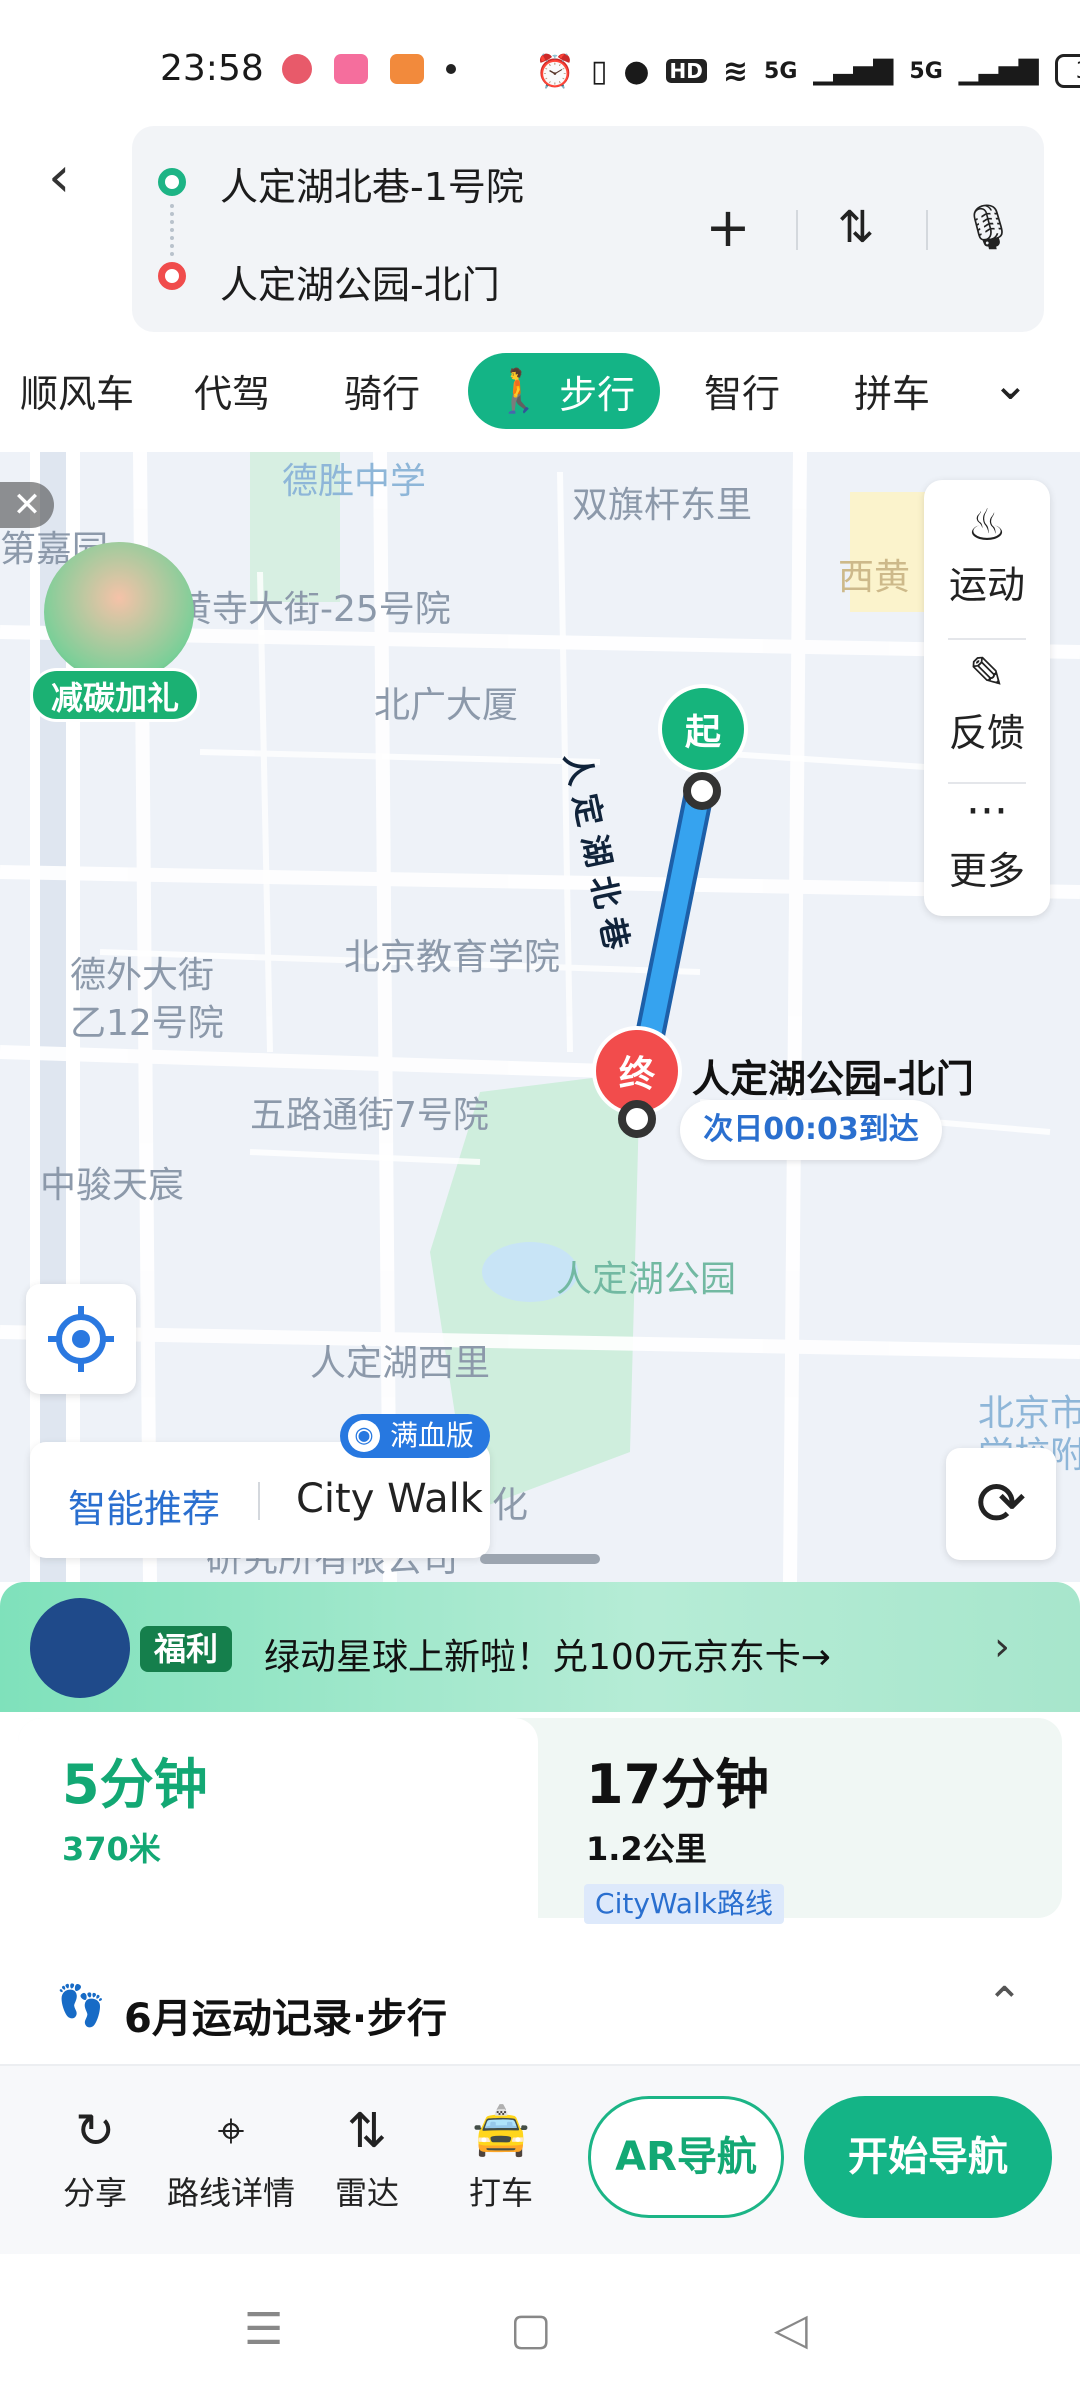 This screenshot has height=2400, width=1080. I want to click on location-pin-icon: ⌖, so click(231, 2131).